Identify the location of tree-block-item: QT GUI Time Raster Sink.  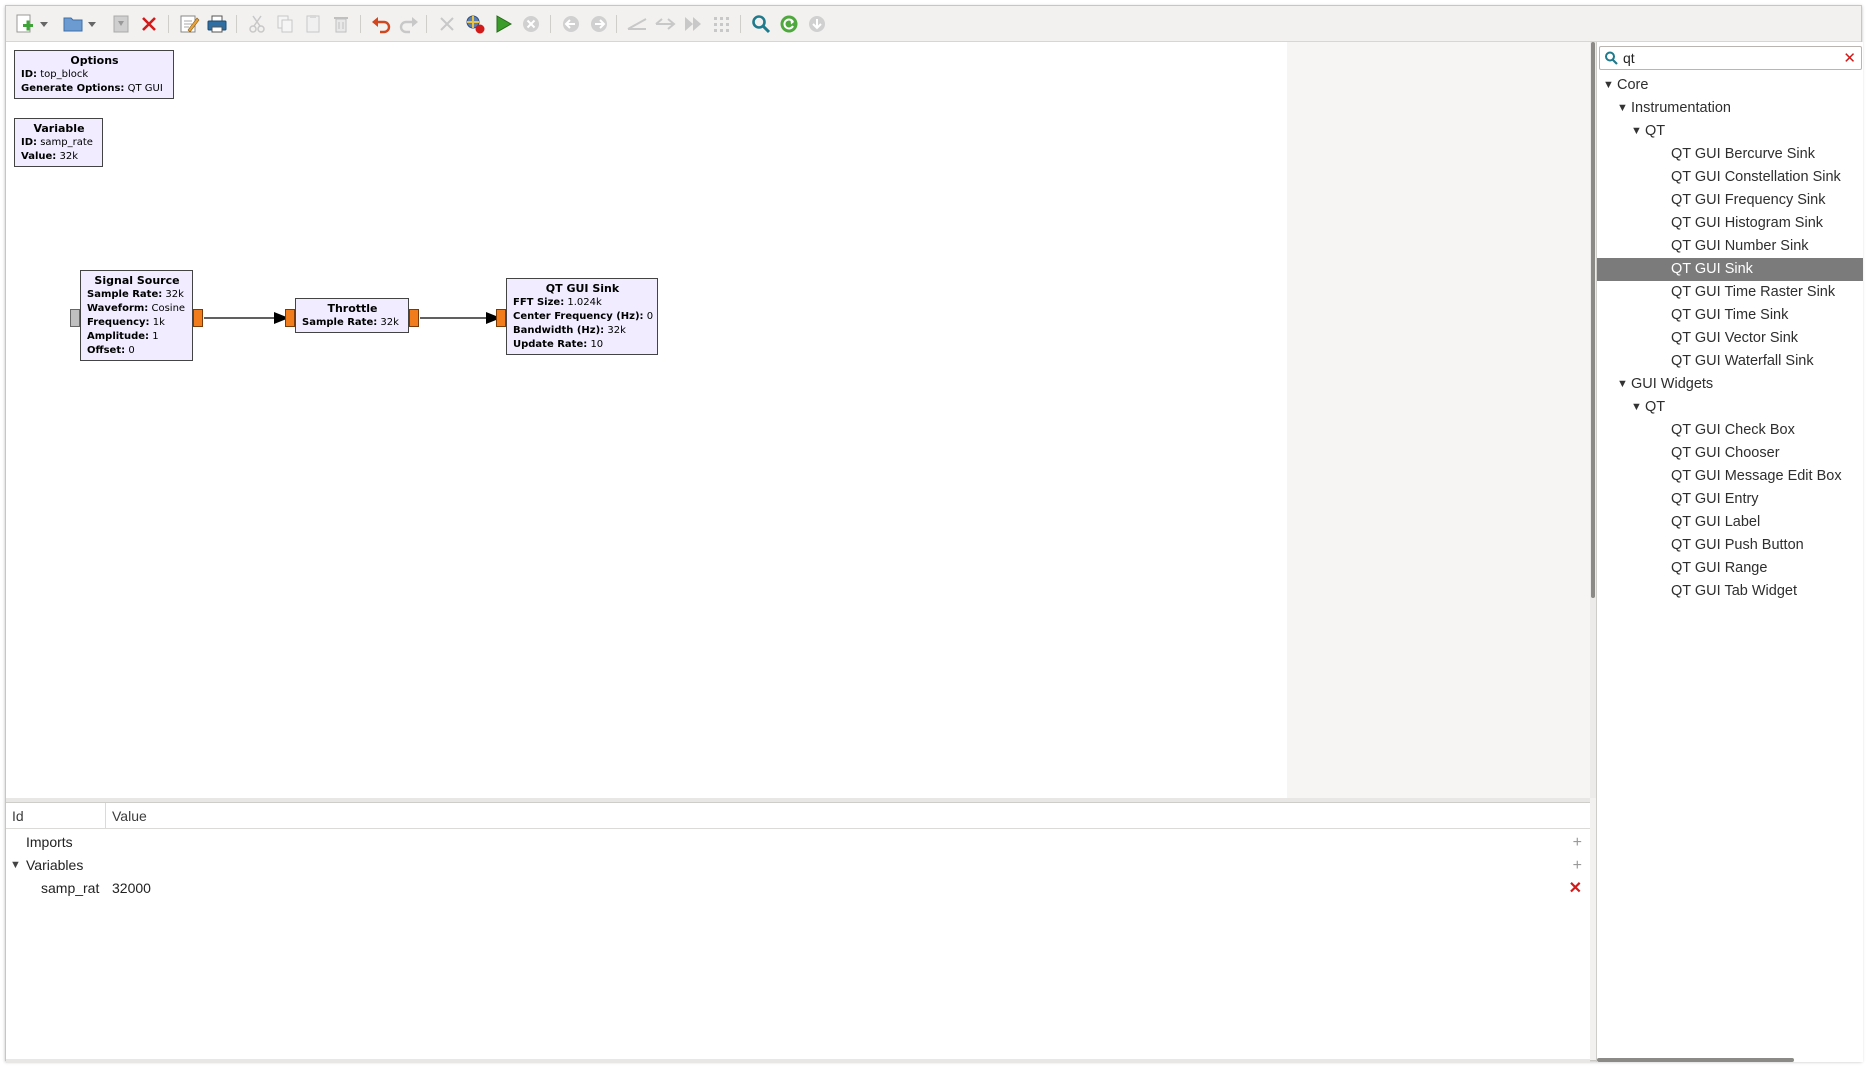
(1730, 292).